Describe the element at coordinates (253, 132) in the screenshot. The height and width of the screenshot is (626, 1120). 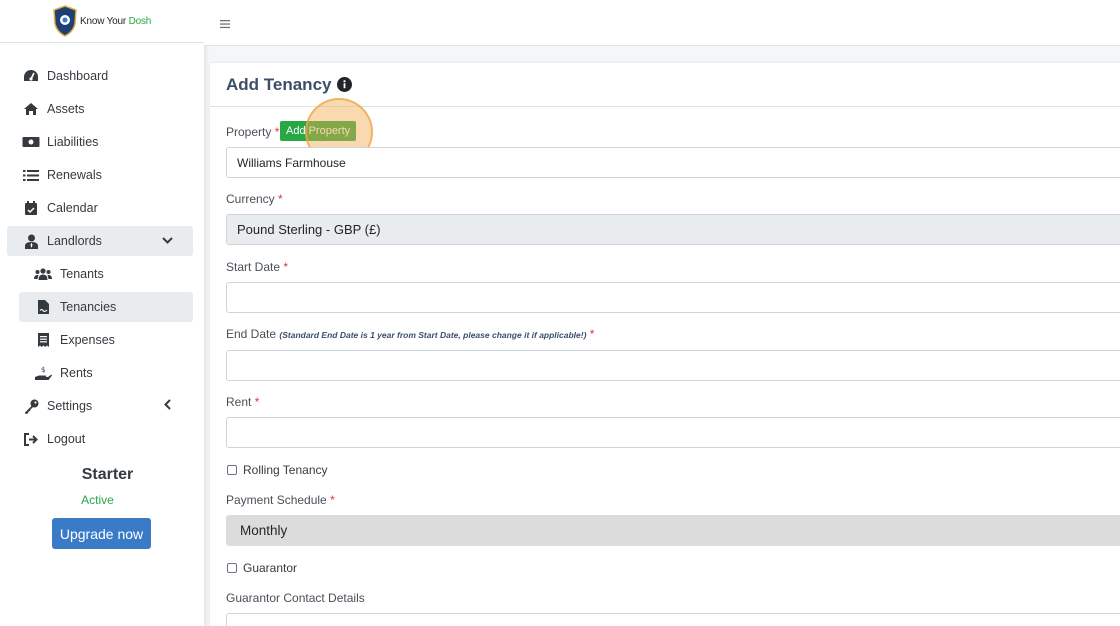
I see `property-label: Property *` at that location.